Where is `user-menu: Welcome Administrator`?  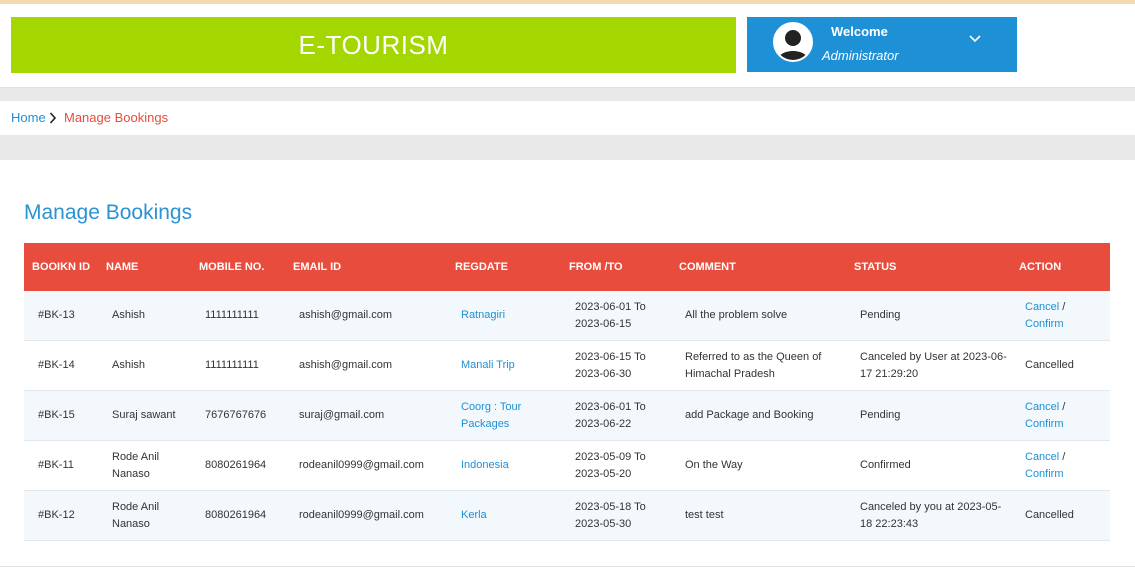 user-menu: Welcome Administrator is located at coordinates (882, 44).